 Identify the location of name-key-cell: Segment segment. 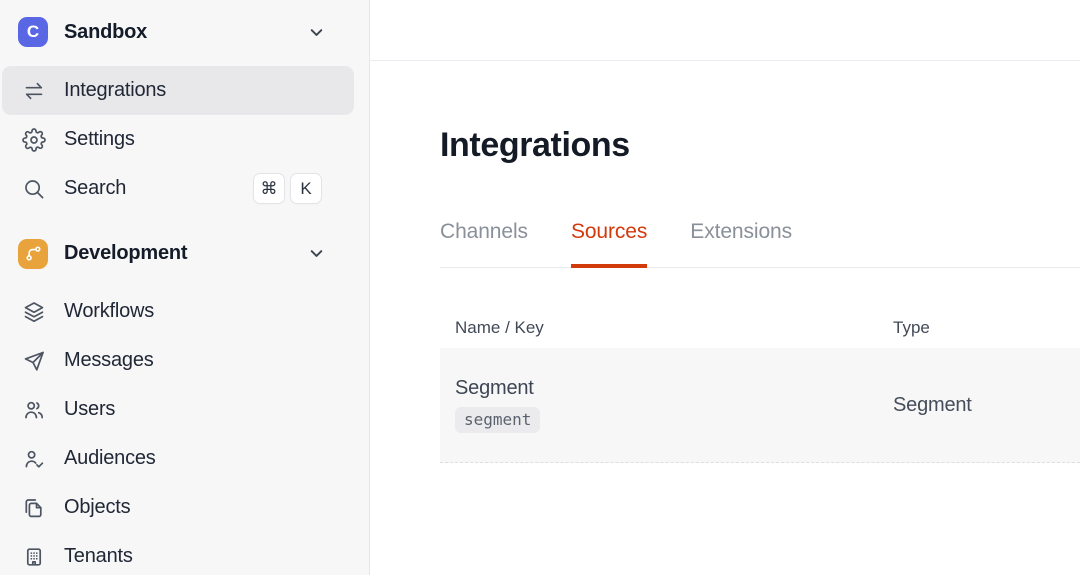
(674, 405).